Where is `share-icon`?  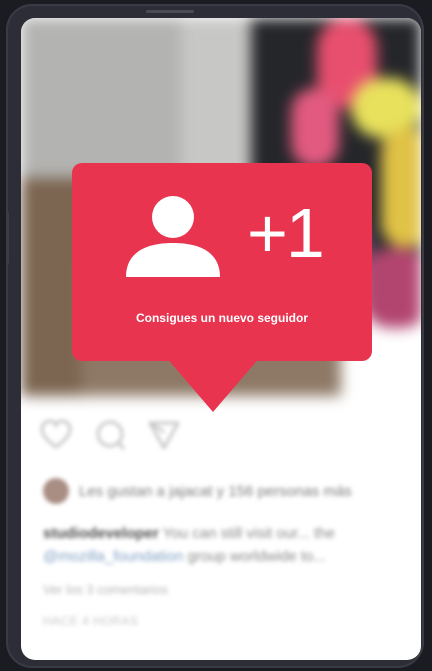
share-icon is located at coordinates (164, 435).